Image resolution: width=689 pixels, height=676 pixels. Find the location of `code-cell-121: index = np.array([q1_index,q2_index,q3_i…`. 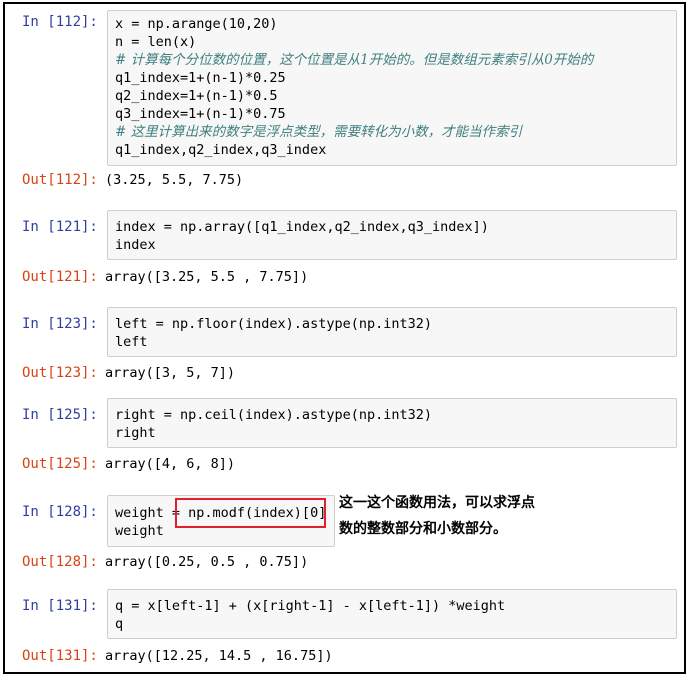

code-cell-121: index = np.array([q1_index,q2_index,q3_i… is located at coordinates (392, 235).